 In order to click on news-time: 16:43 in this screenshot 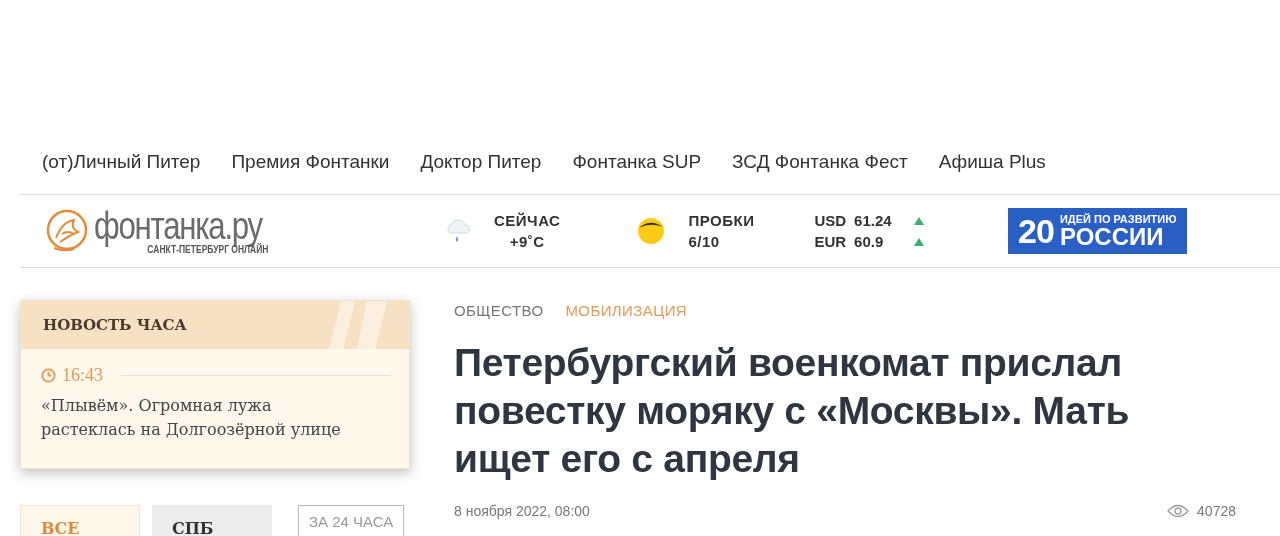, I will do `click(82, 375)`.